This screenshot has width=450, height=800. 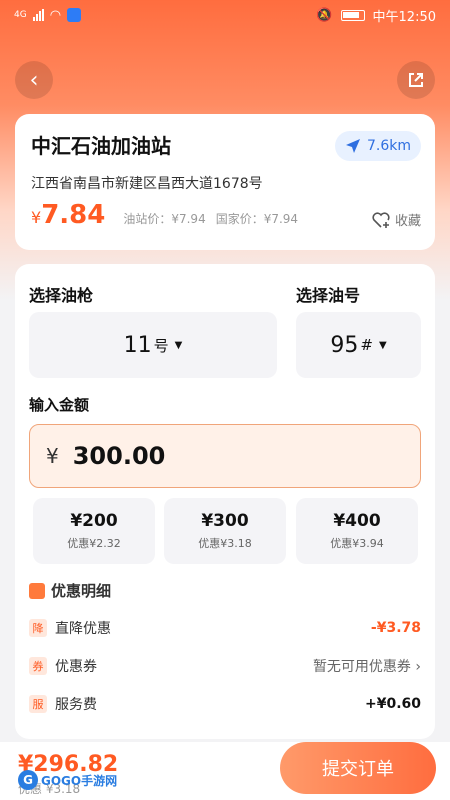 What do you see at coordinates (225, 666) in the screenshot?
I see `coupon-row: 券 优惠券 暂无可用优惠券 ›` at bounding box center [225, 666].